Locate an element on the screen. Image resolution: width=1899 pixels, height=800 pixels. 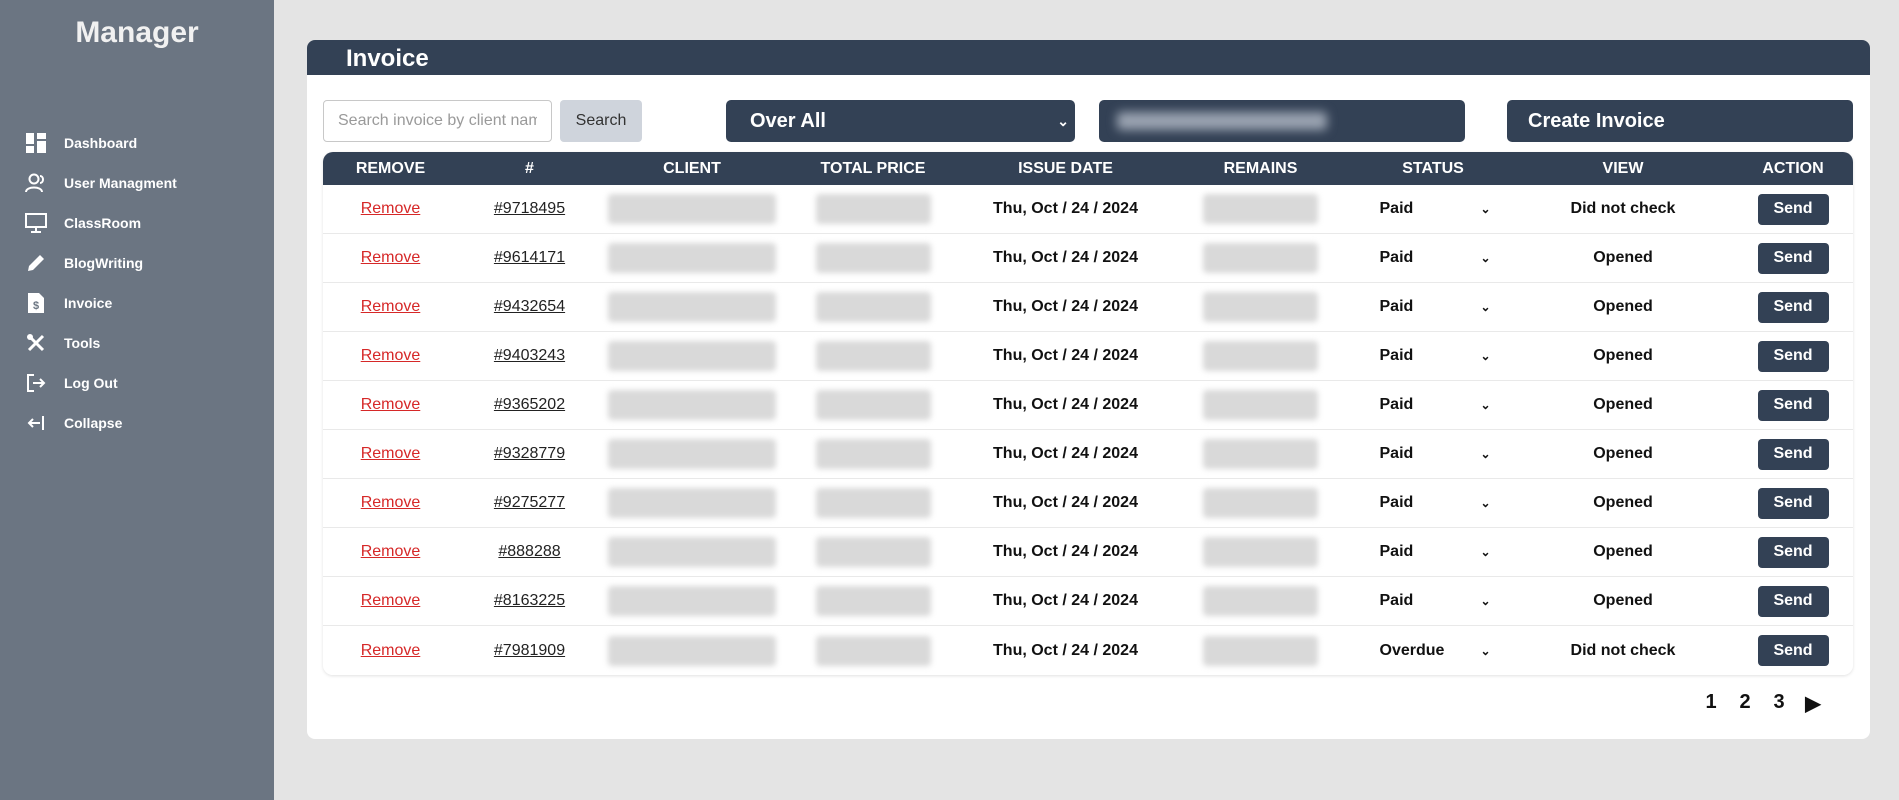
sidebar-item-invoice: $ Invoice is located at coordinates (137, 303).